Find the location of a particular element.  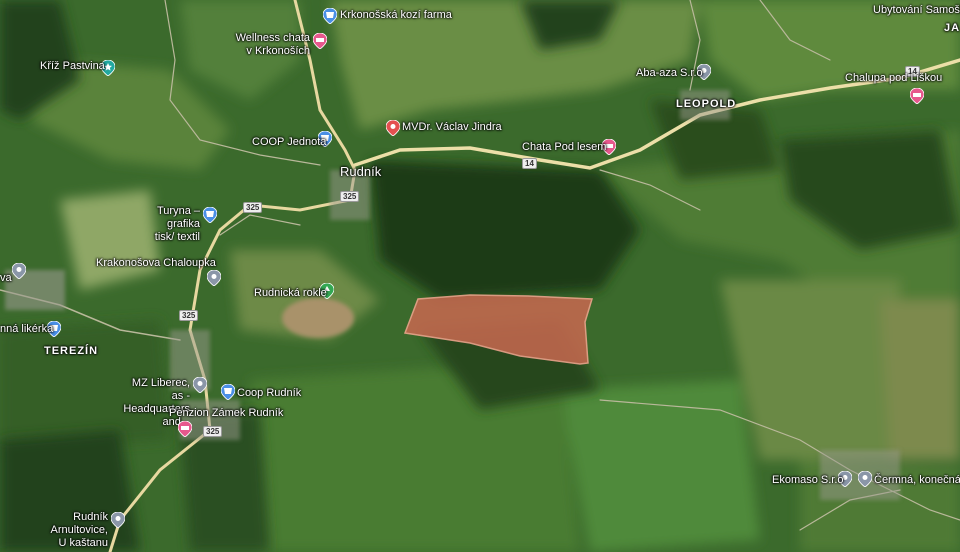

poi-coop-rudnik-shopping-icon is located at coordinates (228, 392).